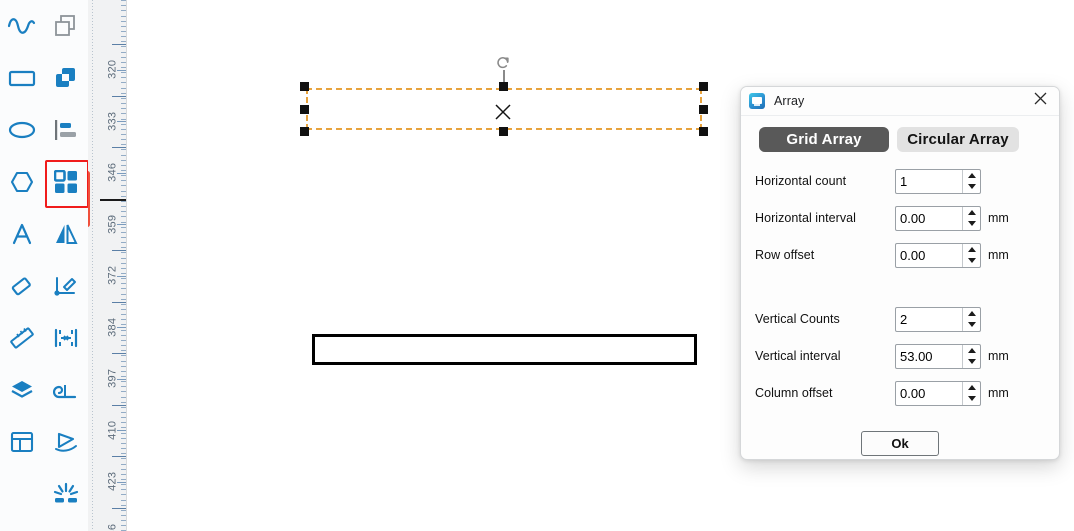 The height and width of the screenshot is (531, 1074). I want to click on toolbar-row, so click(44, 338).